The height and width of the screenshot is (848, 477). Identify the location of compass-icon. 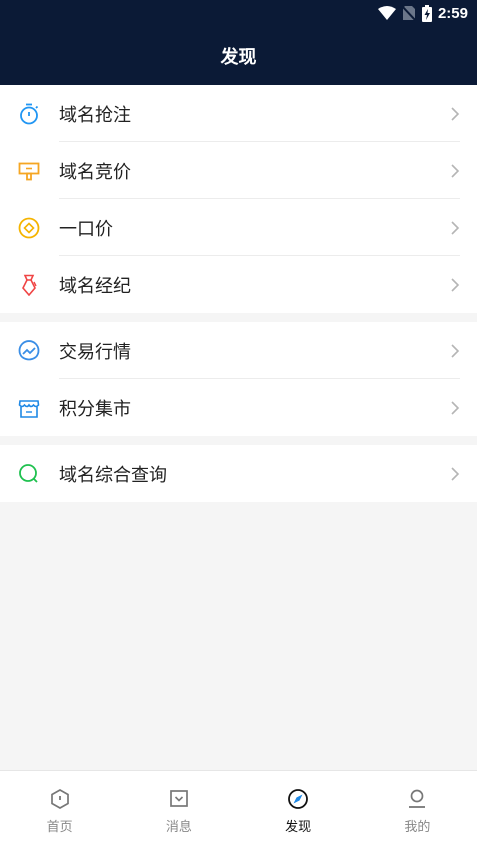
(298, 799).